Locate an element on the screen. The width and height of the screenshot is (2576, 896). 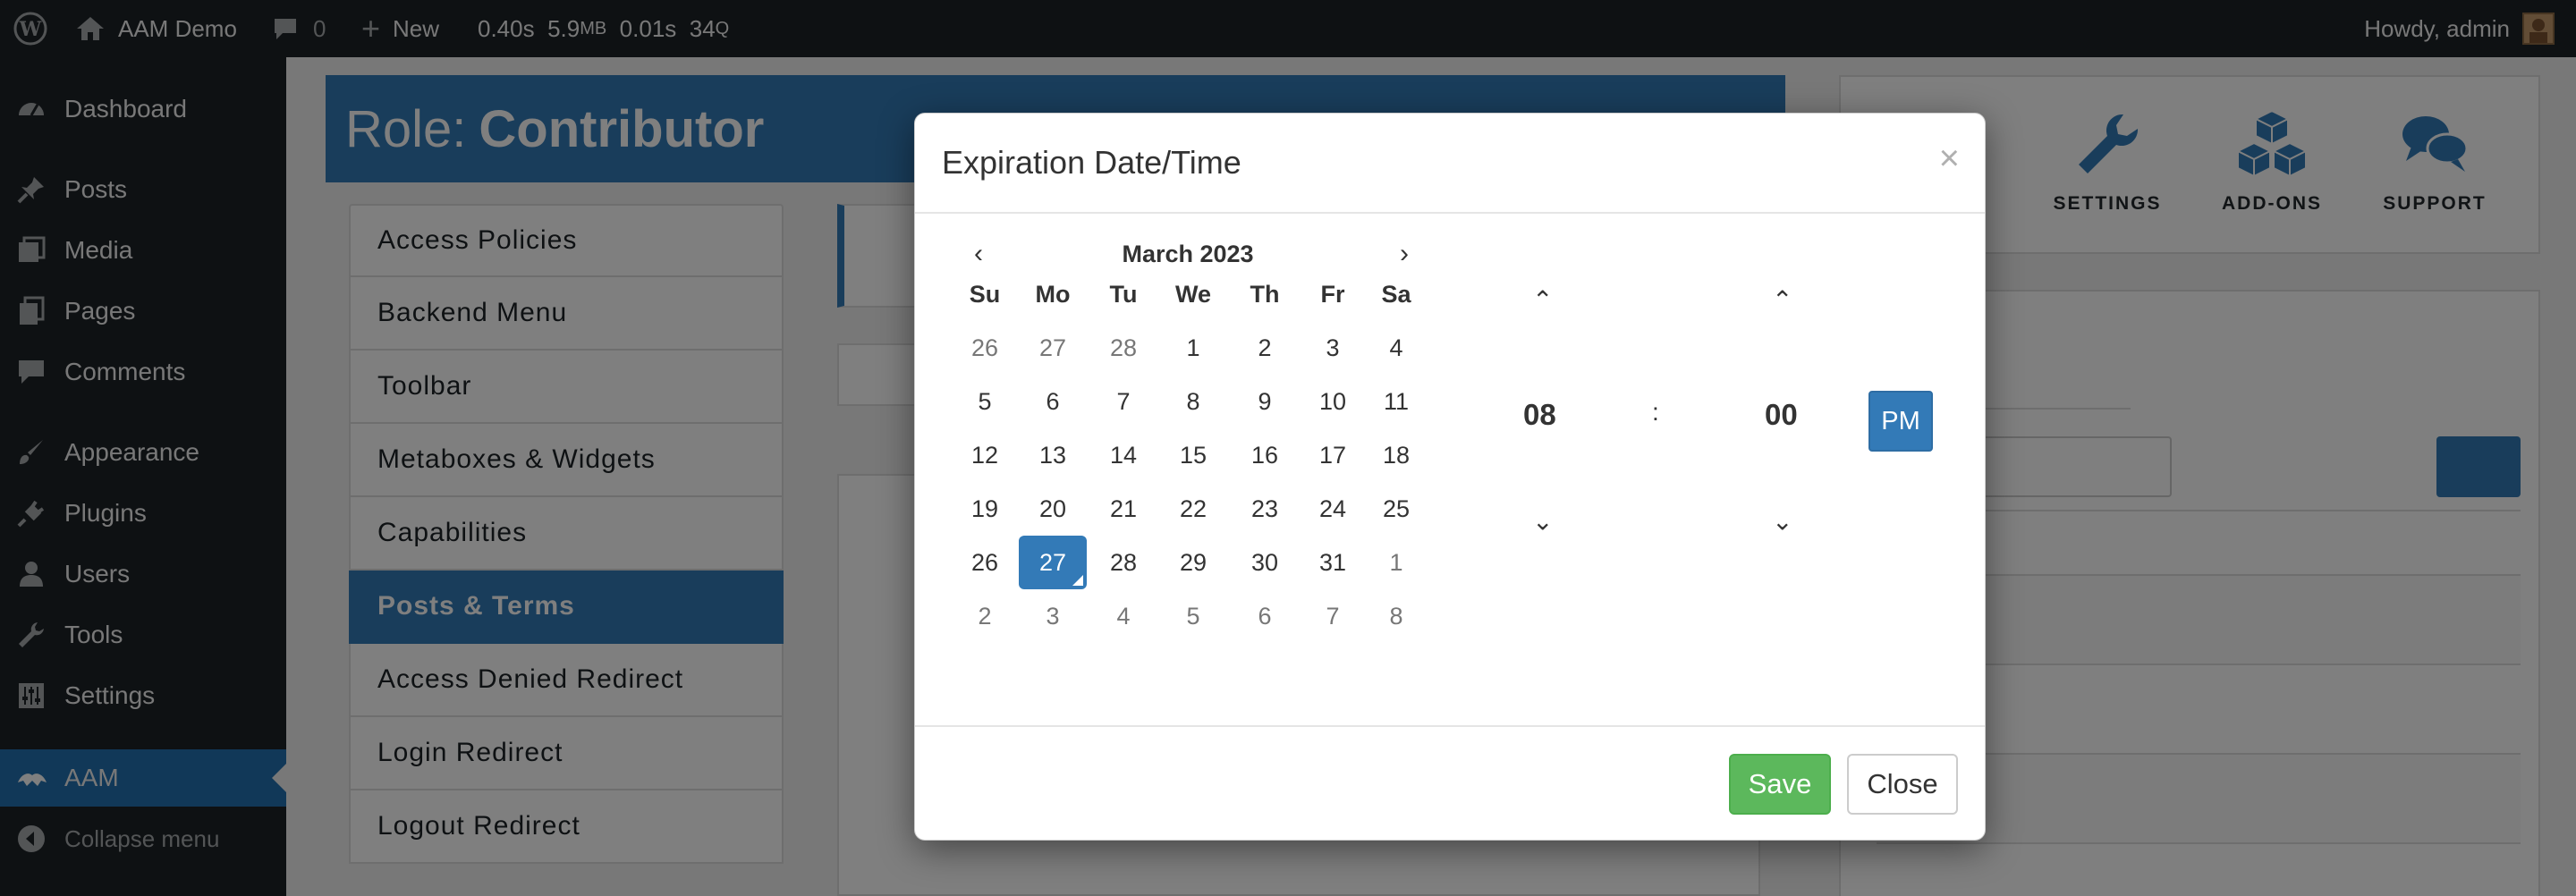
calendar-day: 13 is located at coordinates (1053, 455).